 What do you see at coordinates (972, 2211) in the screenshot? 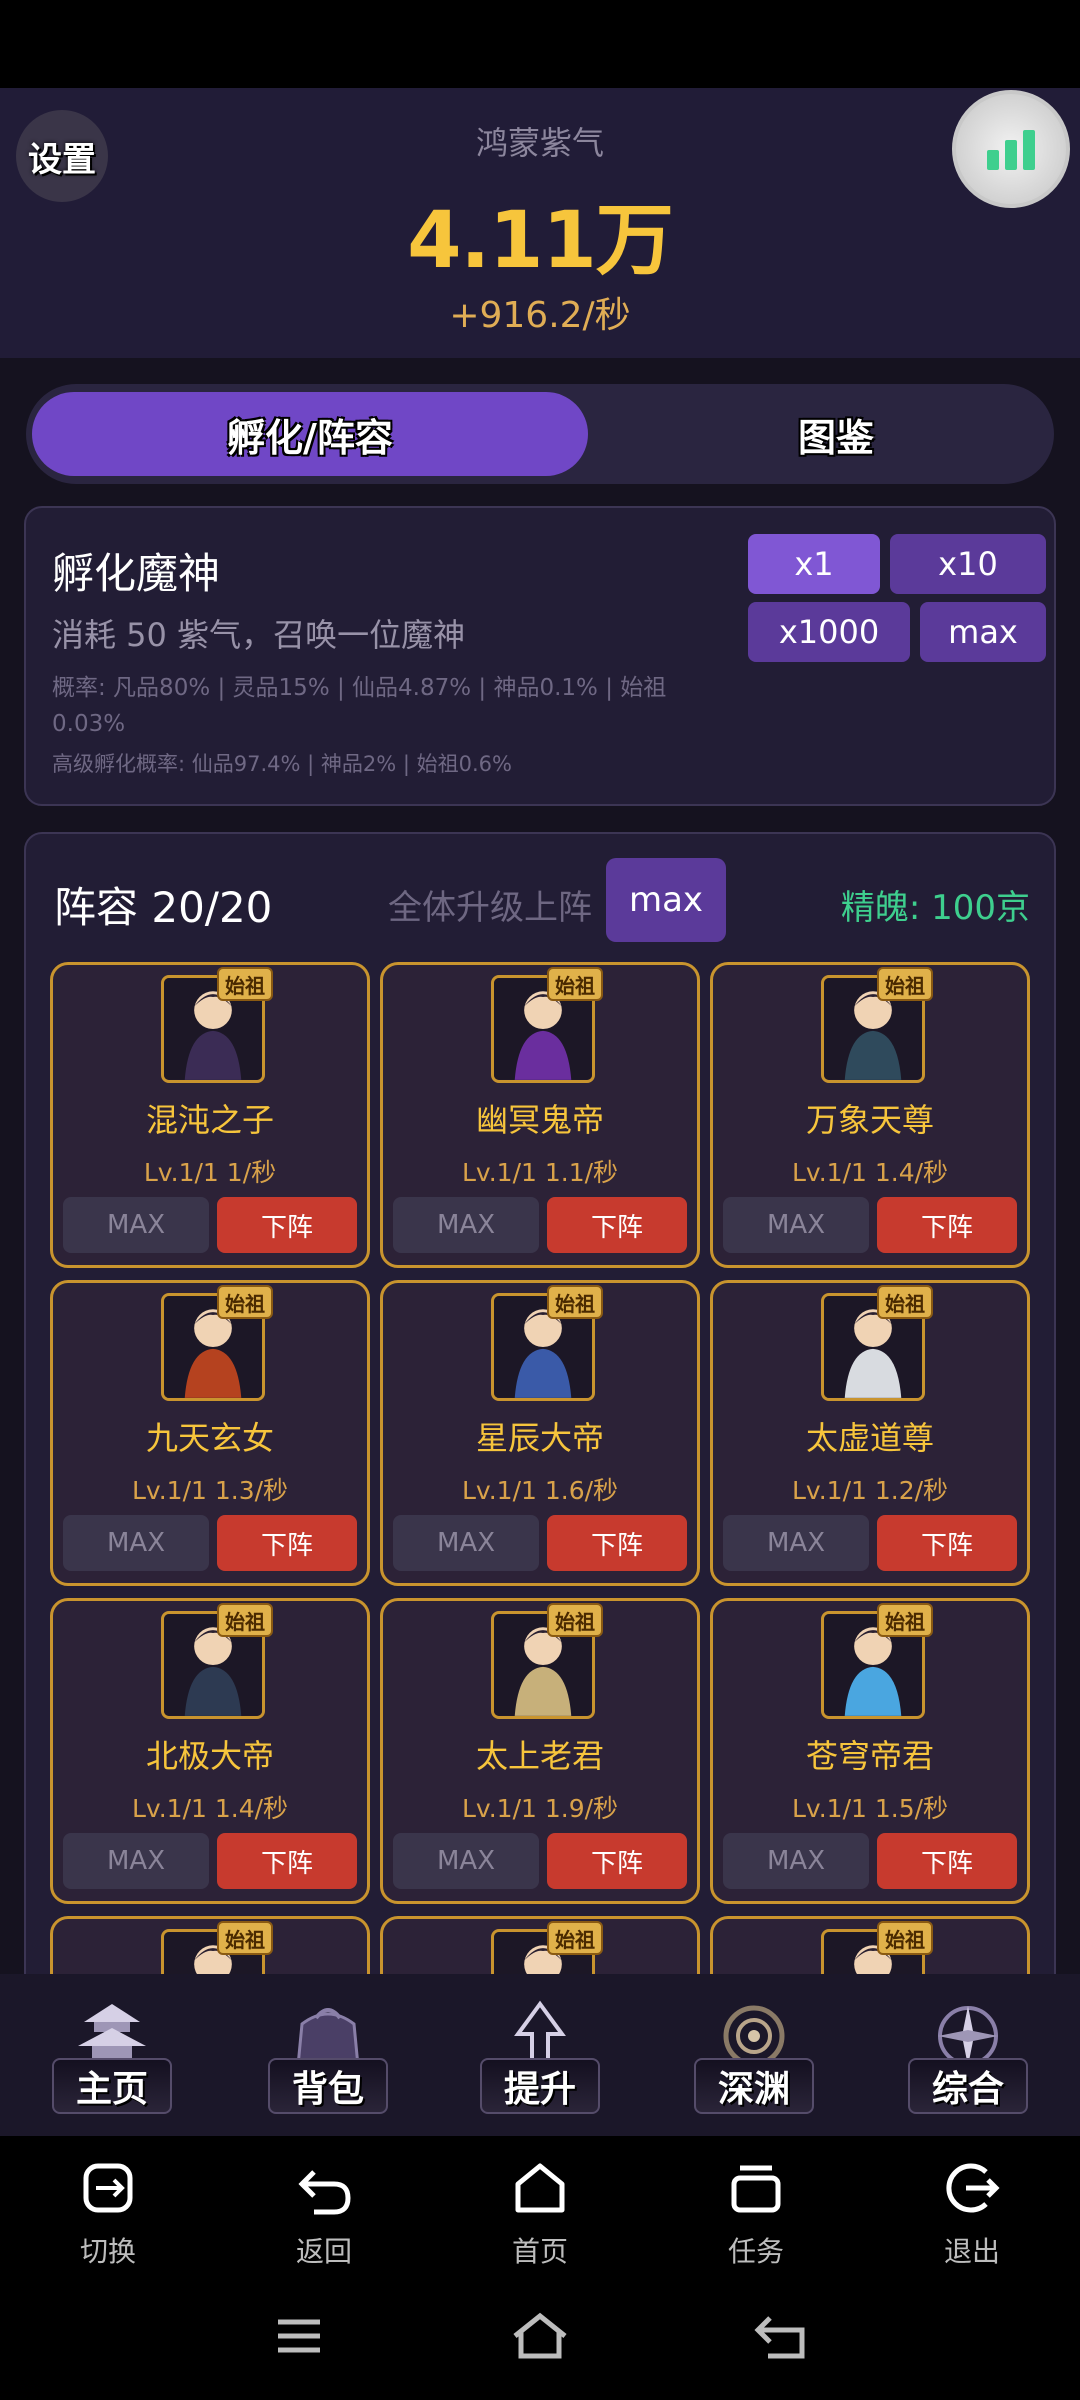
I see `sys-exit: 退出` at bounding box center [972, 2211].